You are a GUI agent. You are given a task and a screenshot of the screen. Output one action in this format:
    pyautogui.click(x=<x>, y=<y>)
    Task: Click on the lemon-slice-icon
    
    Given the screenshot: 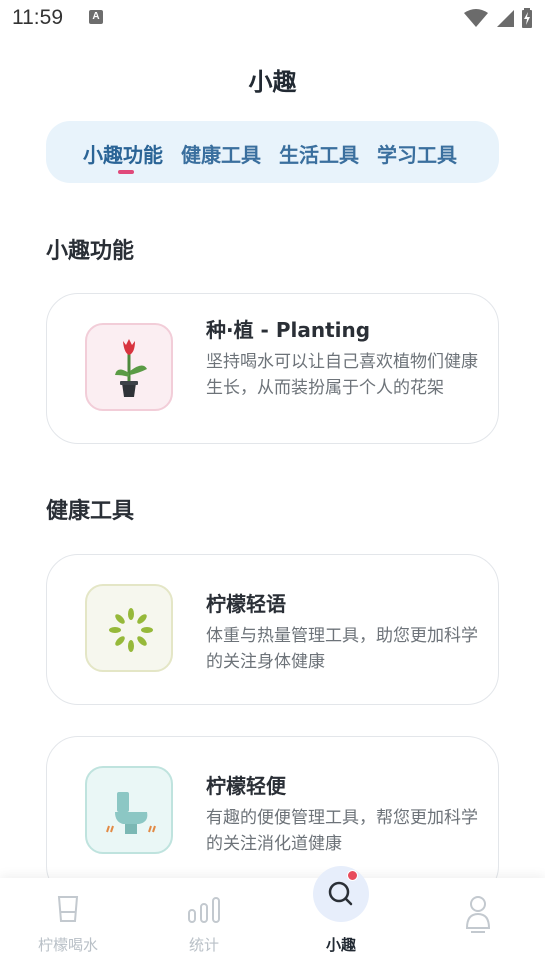 What is the action you would take?
    pyautogui.click(x=131, y=630)
    